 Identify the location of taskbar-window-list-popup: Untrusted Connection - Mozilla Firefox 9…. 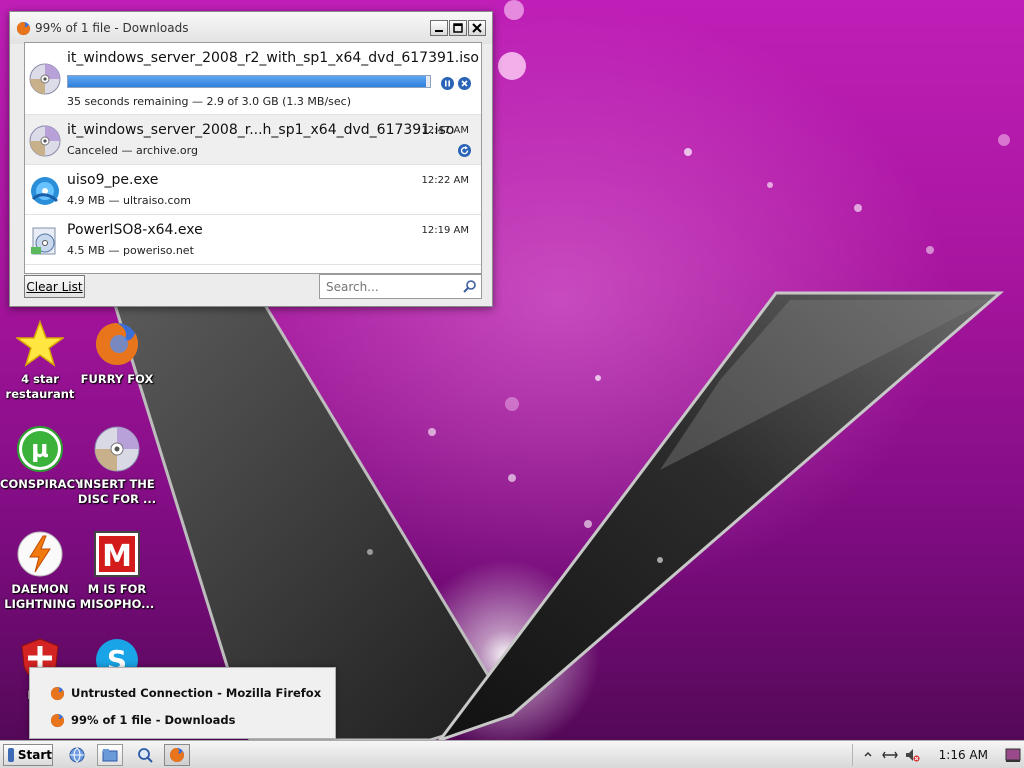
(182, 703).